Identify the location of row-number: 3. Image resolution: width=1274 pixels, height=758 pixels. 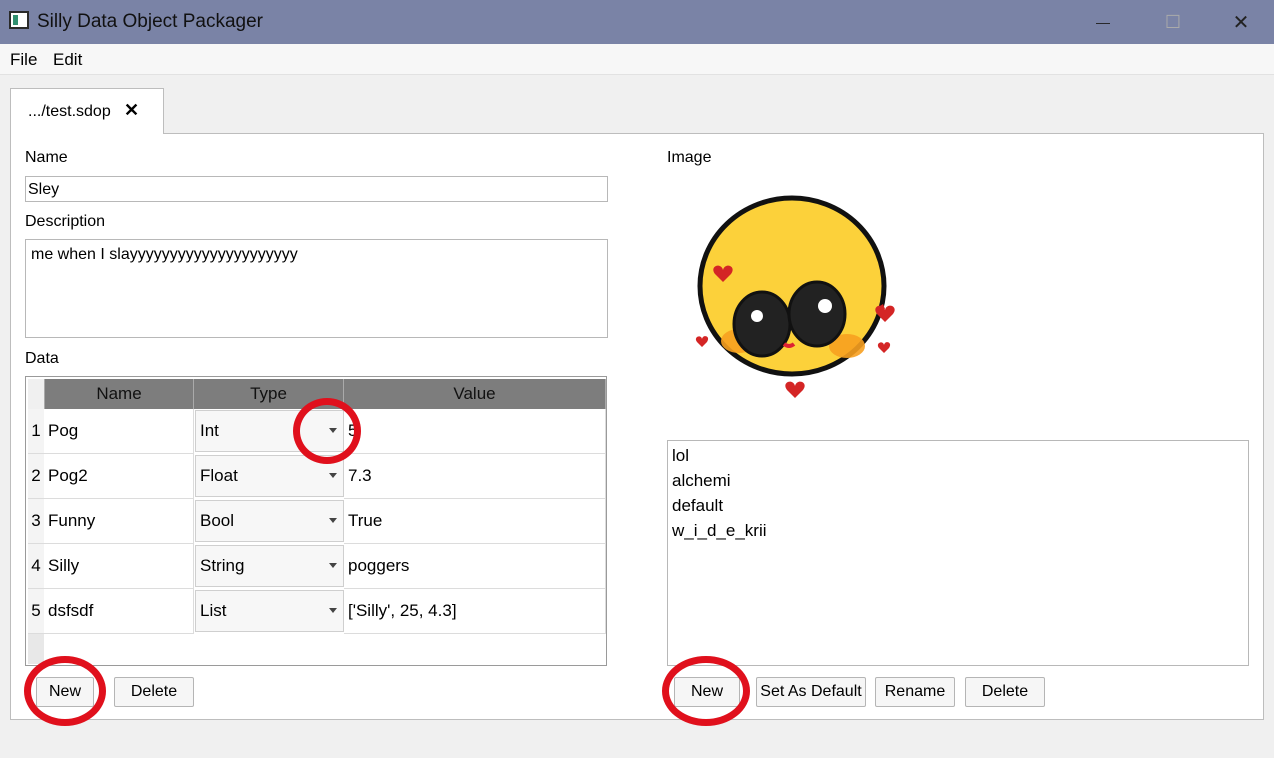
(36, 521).